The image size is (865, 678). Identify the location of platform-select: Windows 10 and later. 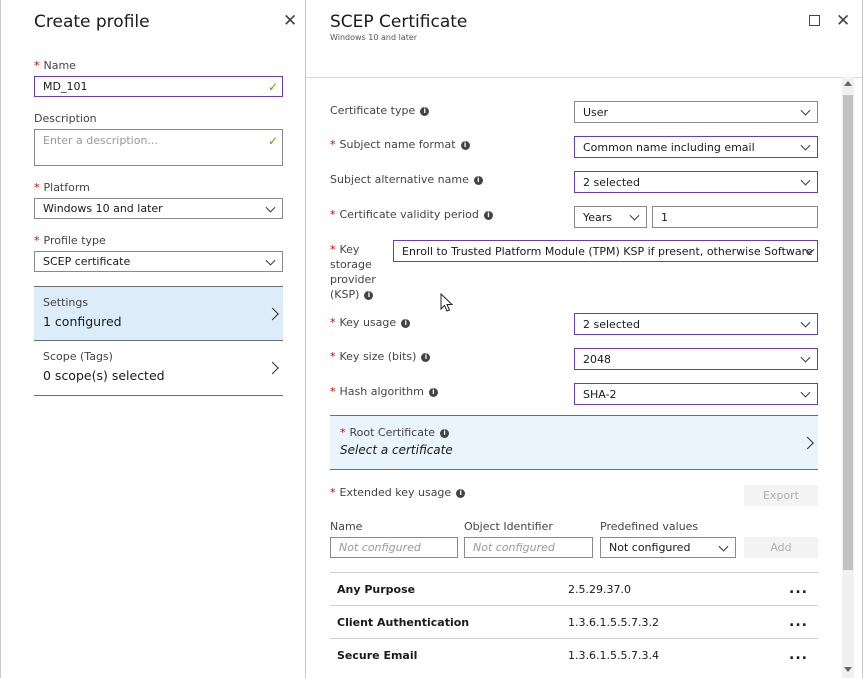
(158, 208).